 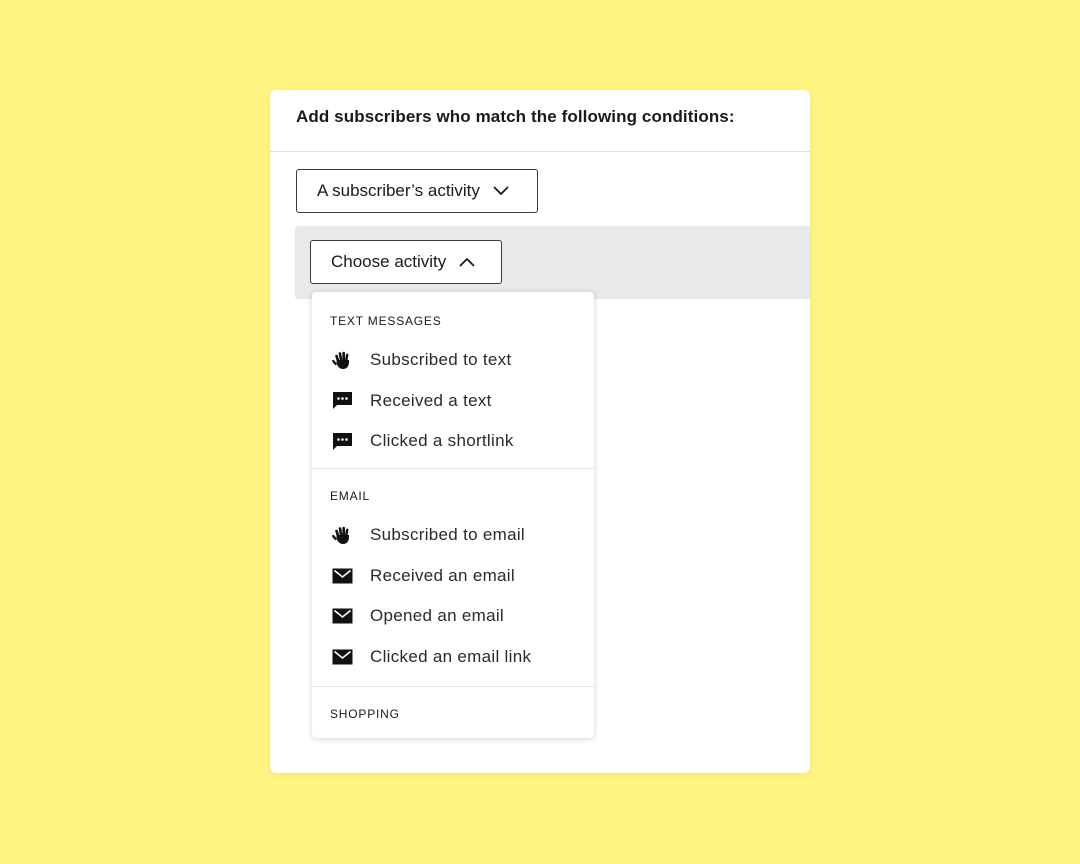 I want to click on condition-type-label: A subscriber’s activity, so click(x=398, y=190).